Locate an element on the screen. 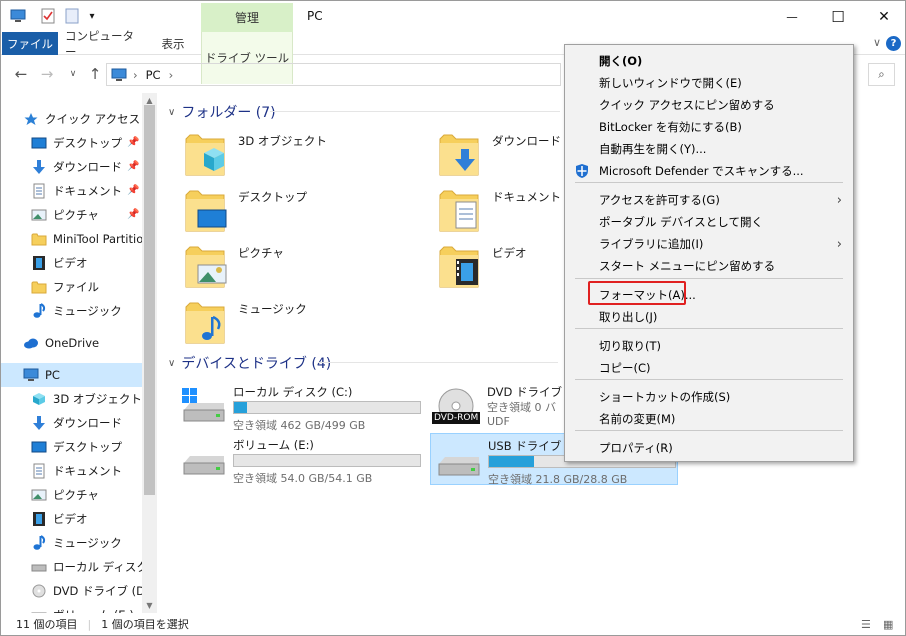 Image resolution: width=906 pixels, height=636 pixels. back-arrow-icon: ← is located at coordinates (21, 74).